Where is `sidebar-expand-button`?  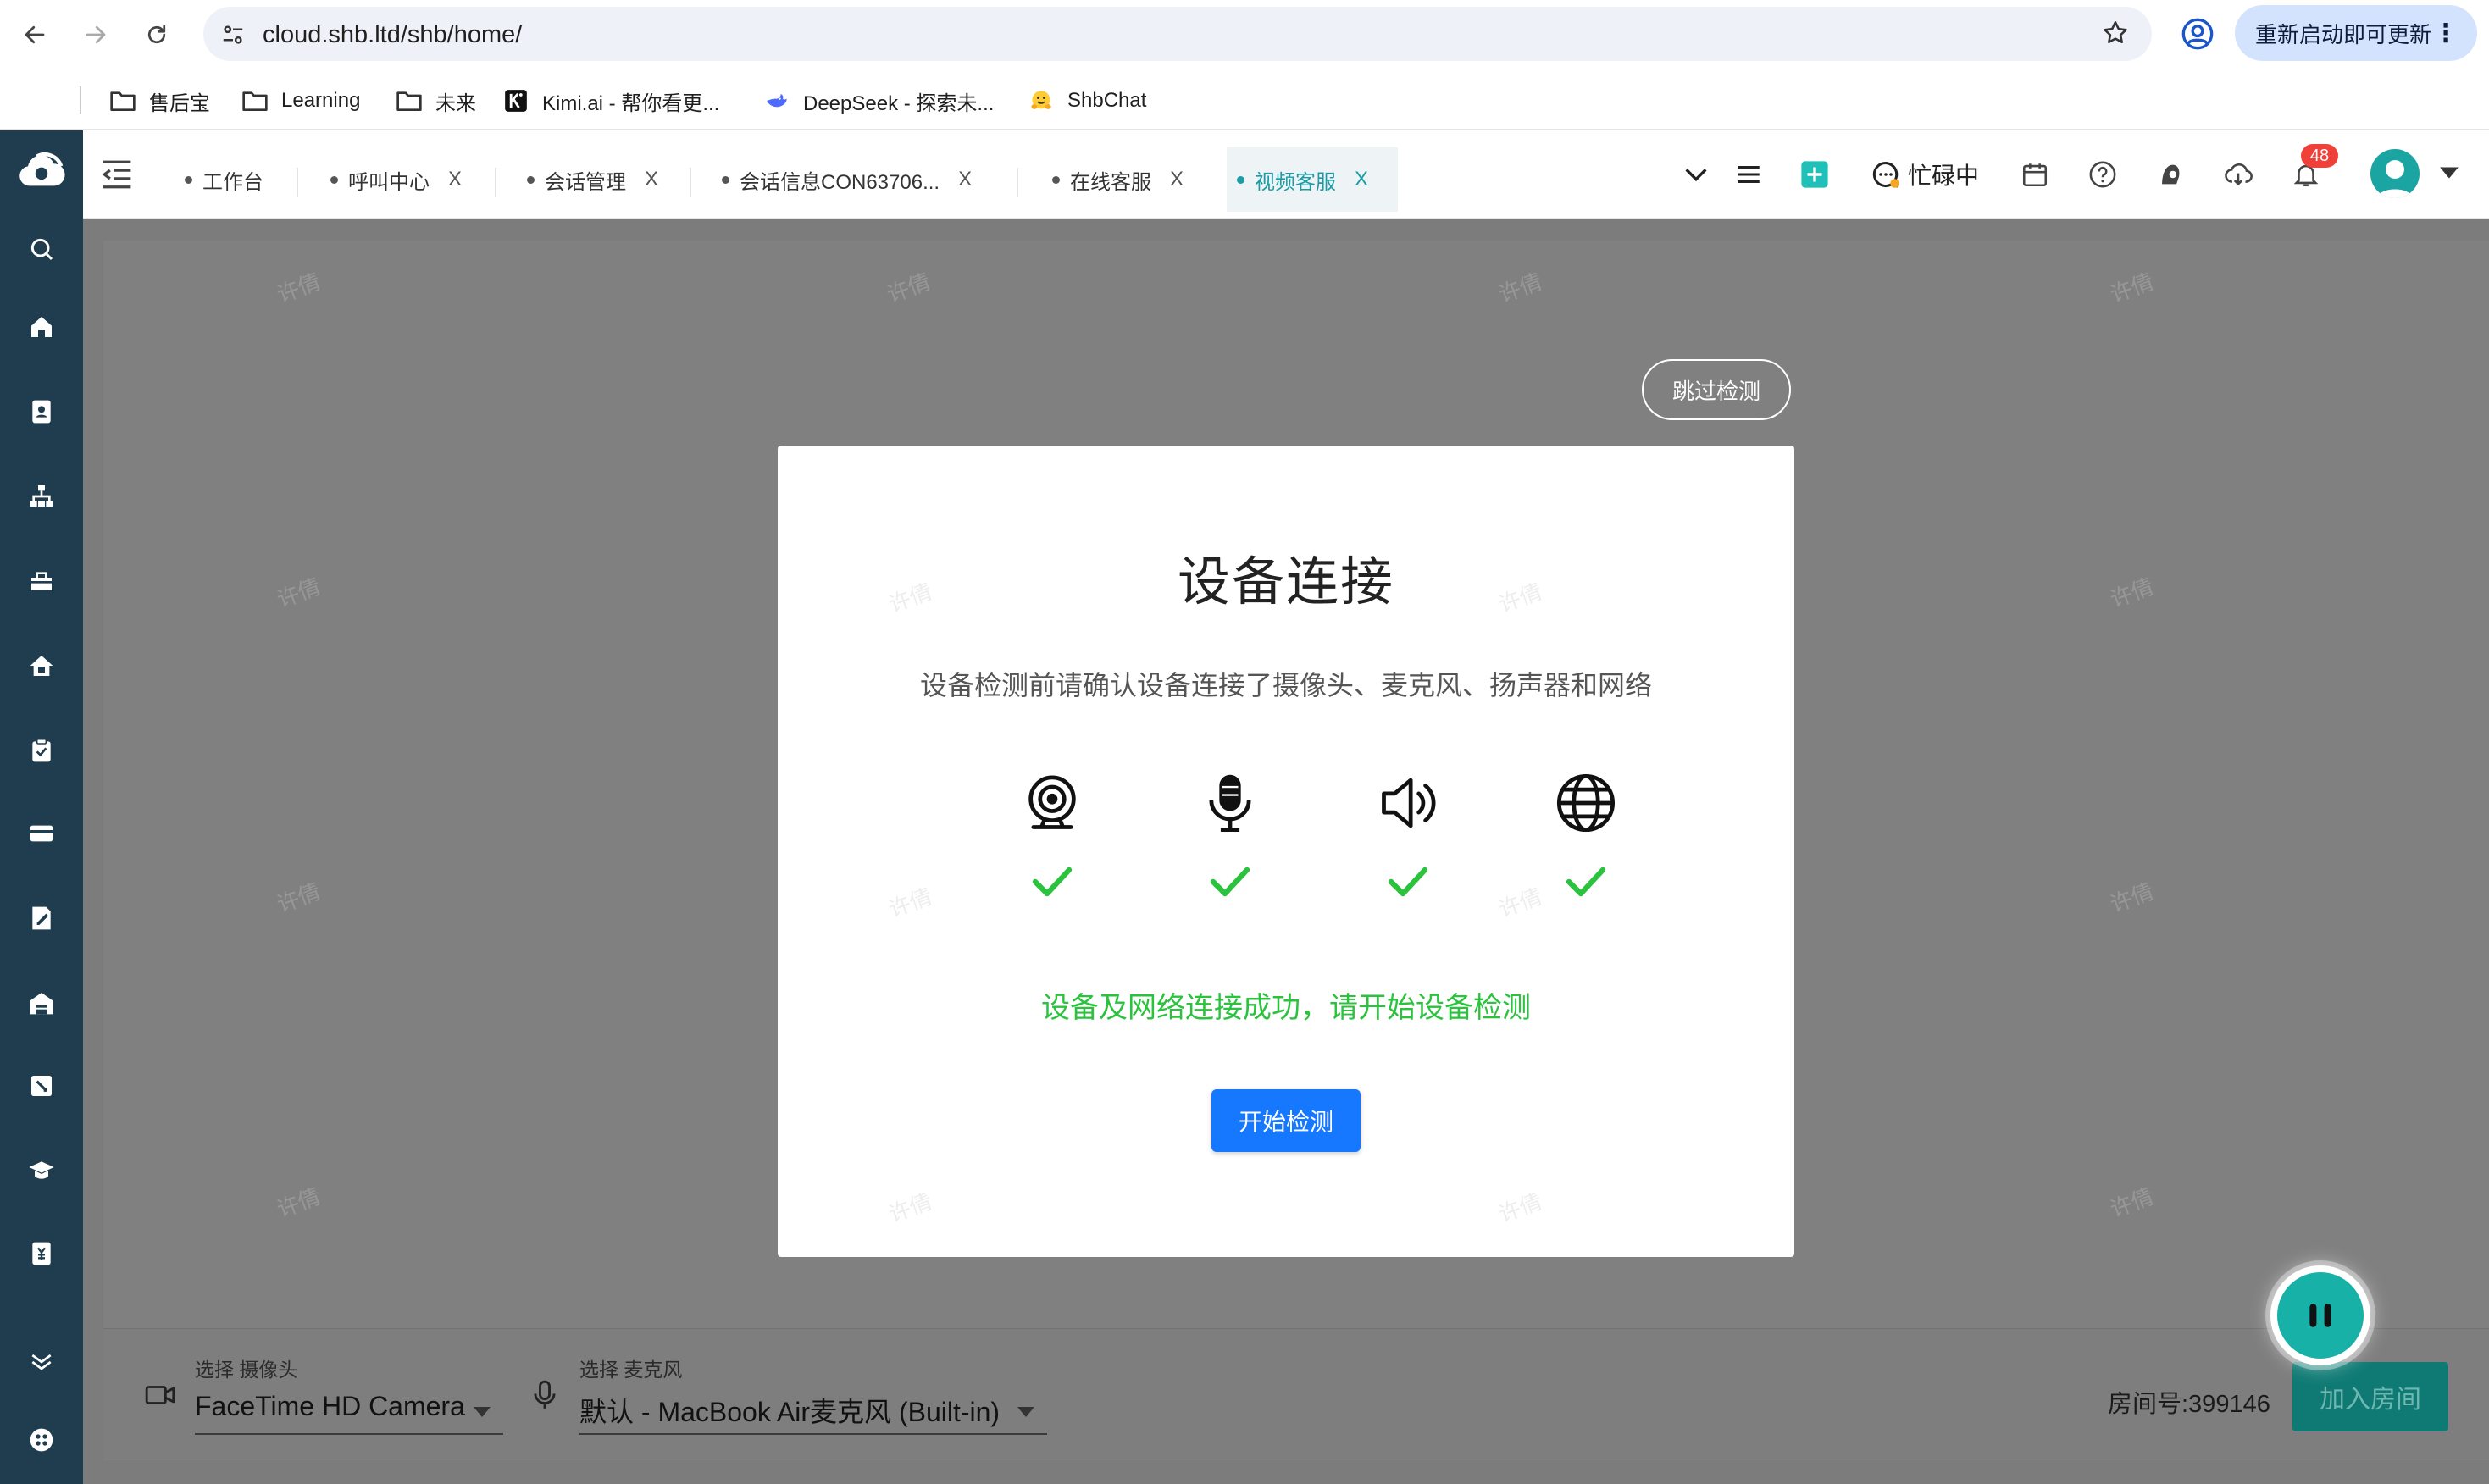 sidebar-expand-button is located at coordinates (41, 1362).